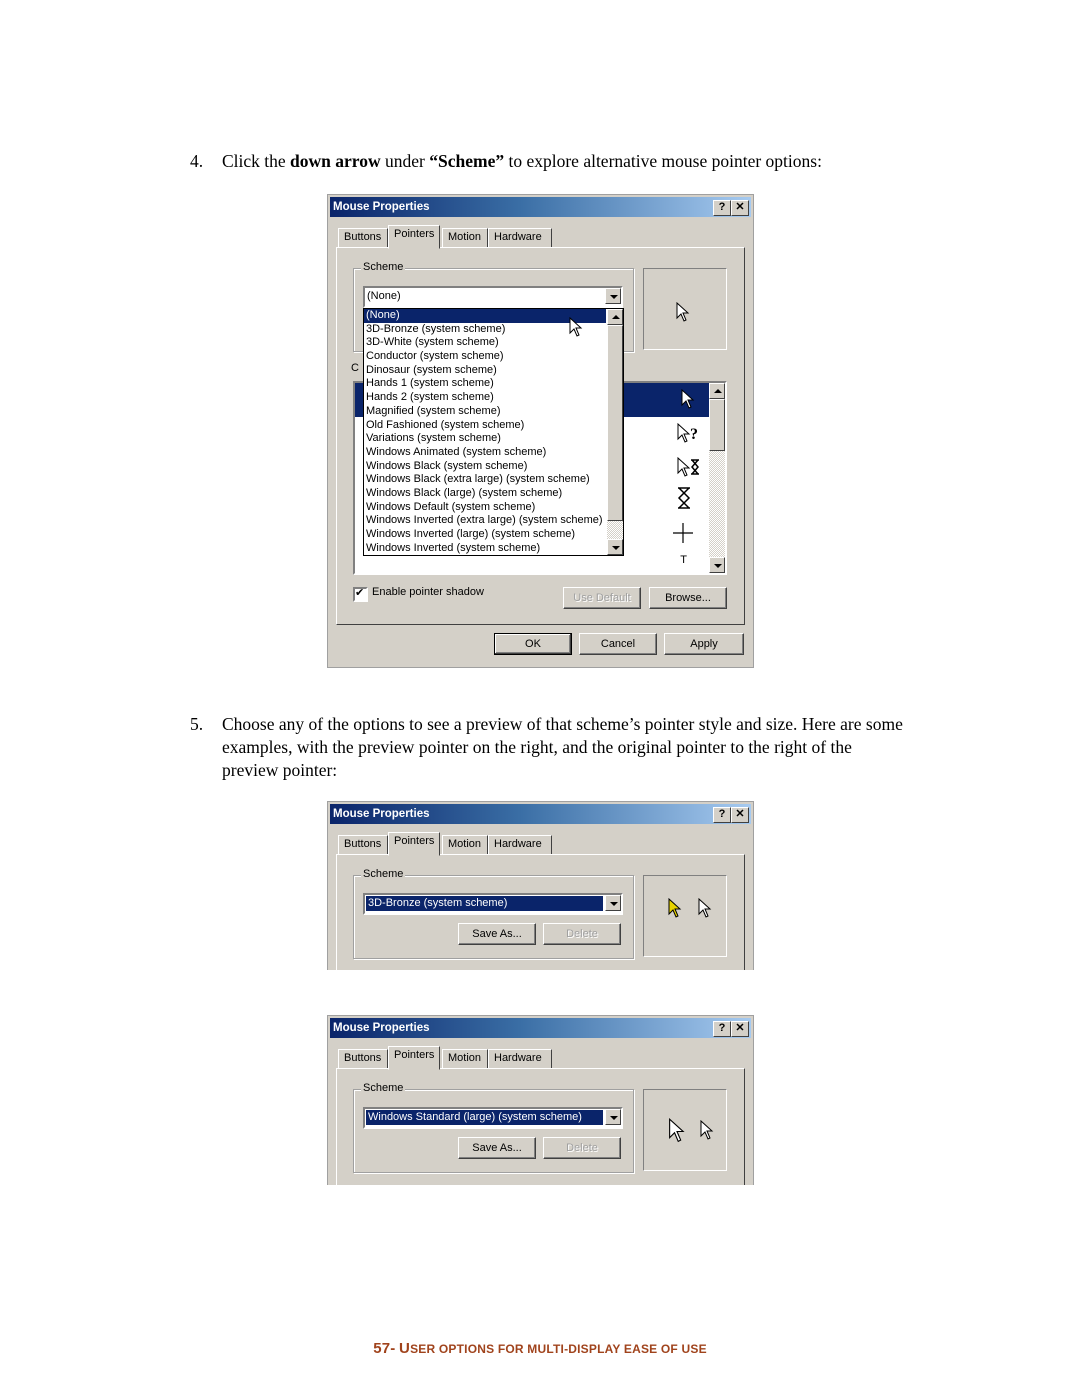  What do you see at coordinates (683, 560) in the screenshot?
I see `text-select-icon: T` at bounding box center [683, 560].